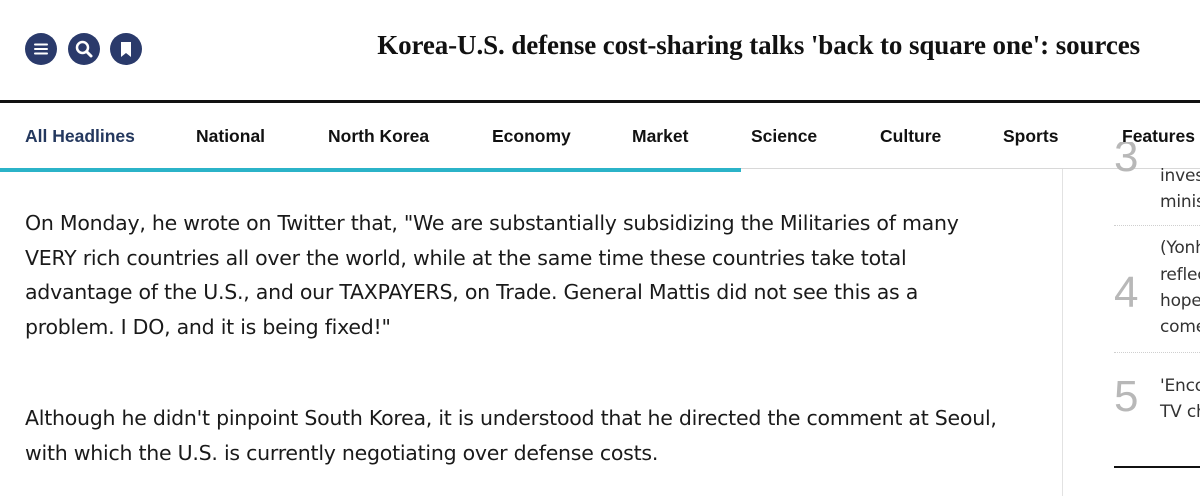 Image resolution: width=1200 pixels, height=496 pixels. Describe the element at coordinates (1126, 292) in the screenshot. I see `rank-number: 4` at that location.